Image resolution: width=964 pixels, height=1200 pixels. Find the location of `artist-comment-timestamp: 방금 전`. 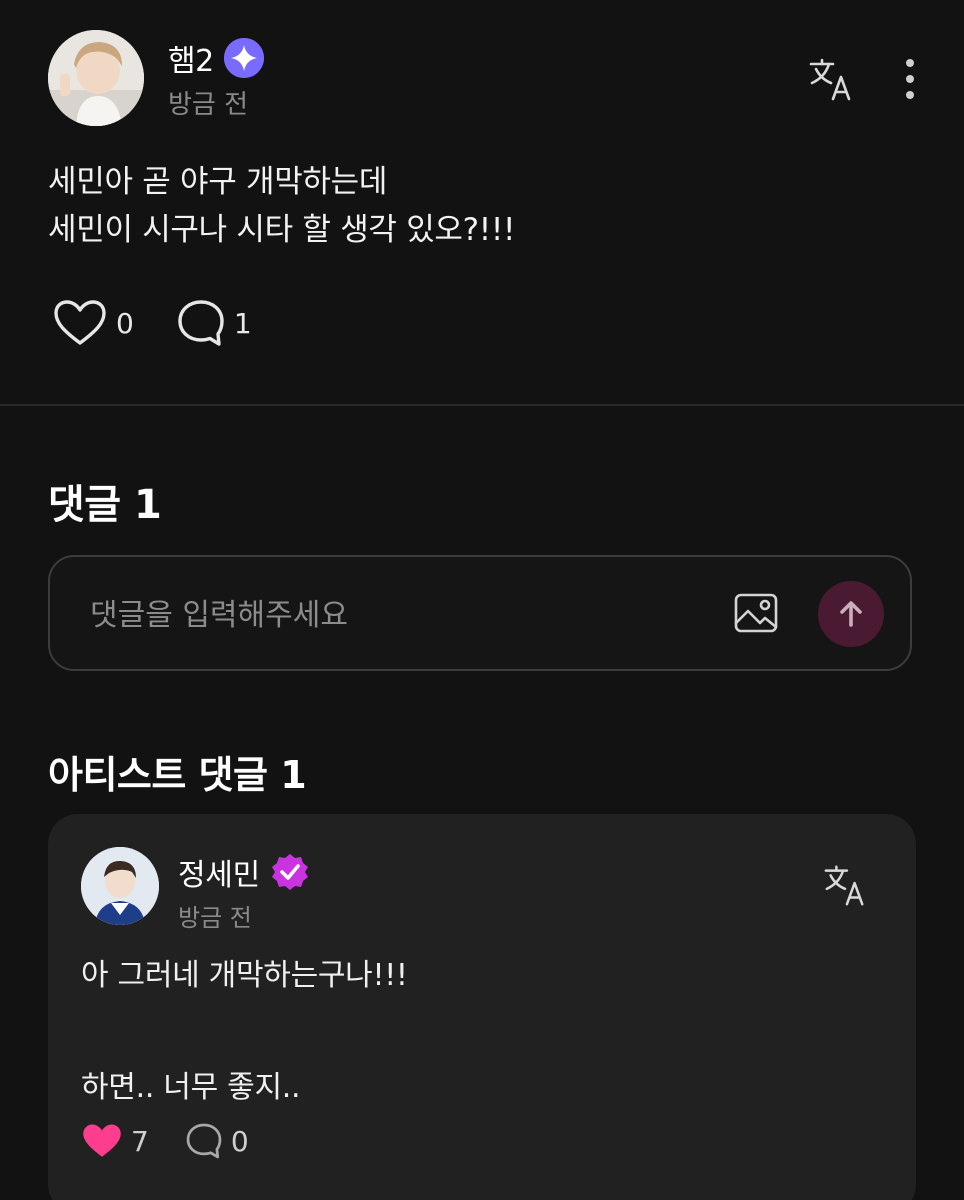

artist-comment-timestamp: 방금 전 is located at coordinates (215, 918).